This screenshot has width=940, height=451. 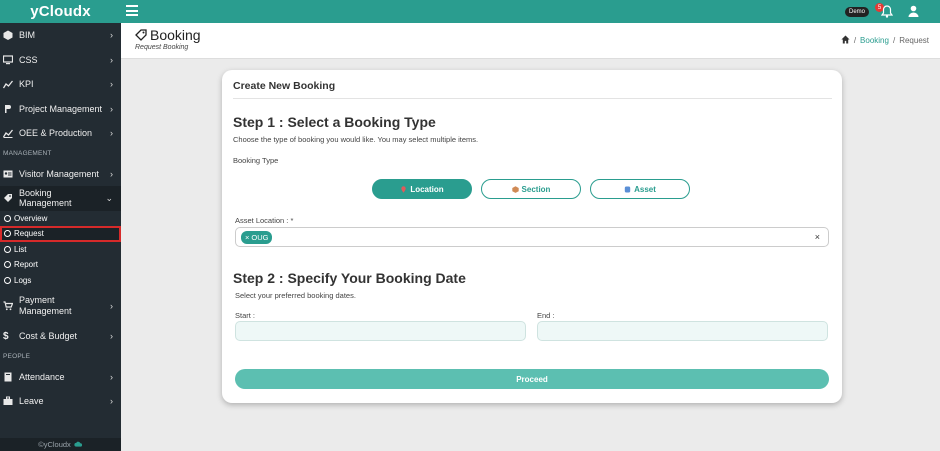 What do you see at coordinates (10, 401) in the screenshot?
I see `briefcase-icon` at bounding box center [10, 401].